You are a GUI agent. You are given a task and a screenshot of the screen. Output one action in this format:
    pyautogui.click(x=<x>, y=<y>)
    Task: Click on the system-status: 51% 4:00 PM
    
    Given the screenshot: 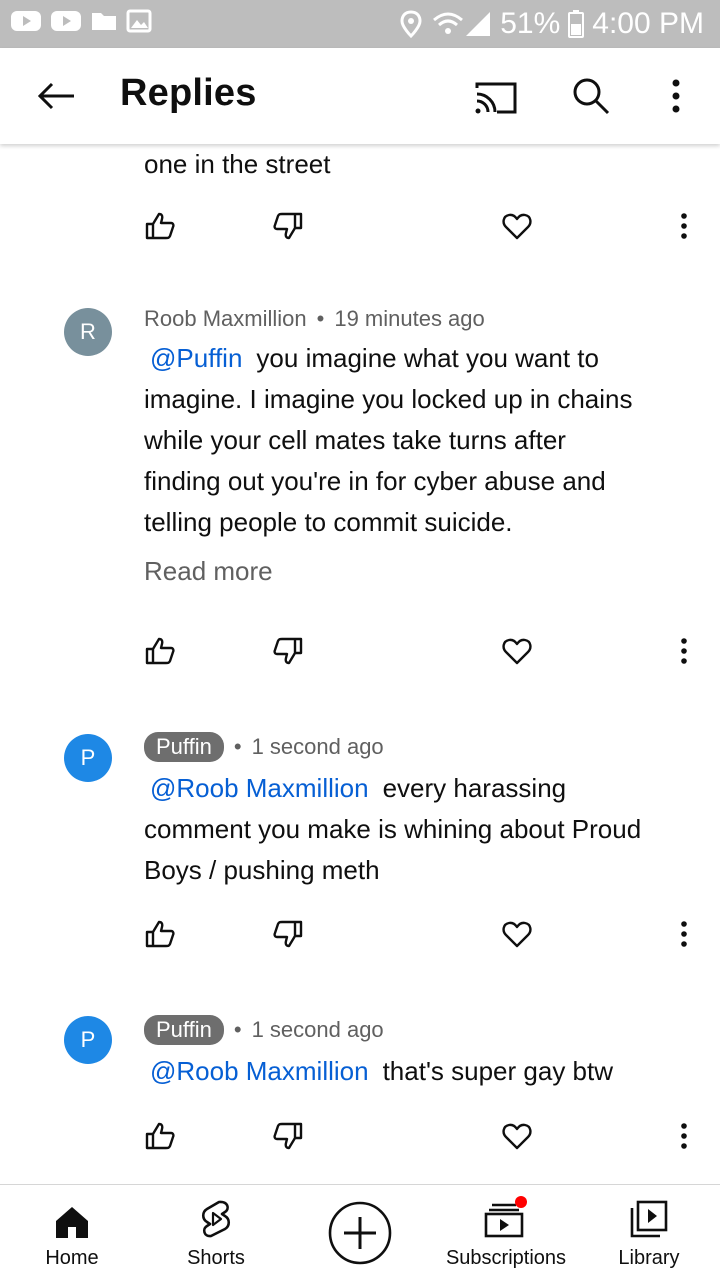 What is the action you would take?
    pyautogui.click(x=552, y=24)
    